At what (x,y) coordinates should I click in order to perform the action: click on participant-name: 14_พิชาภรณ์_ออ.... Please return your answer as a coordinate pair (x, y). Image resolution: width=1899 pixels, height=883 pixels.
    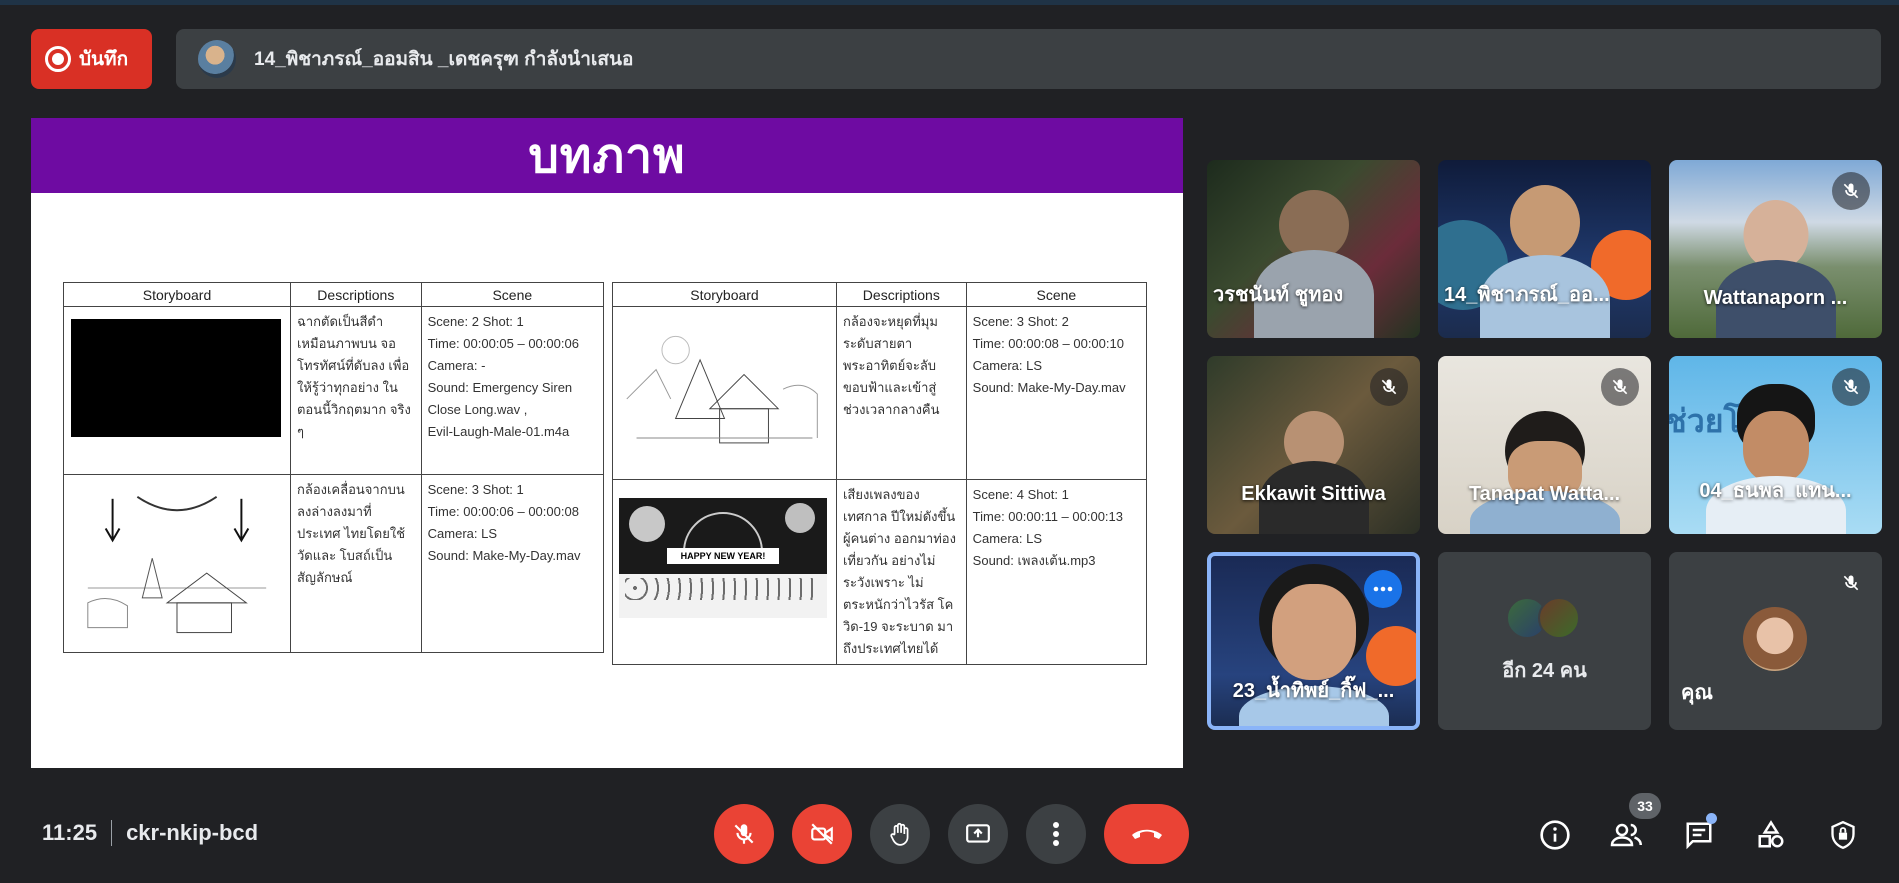
    Looking at the image, I should click on (1527, 295).